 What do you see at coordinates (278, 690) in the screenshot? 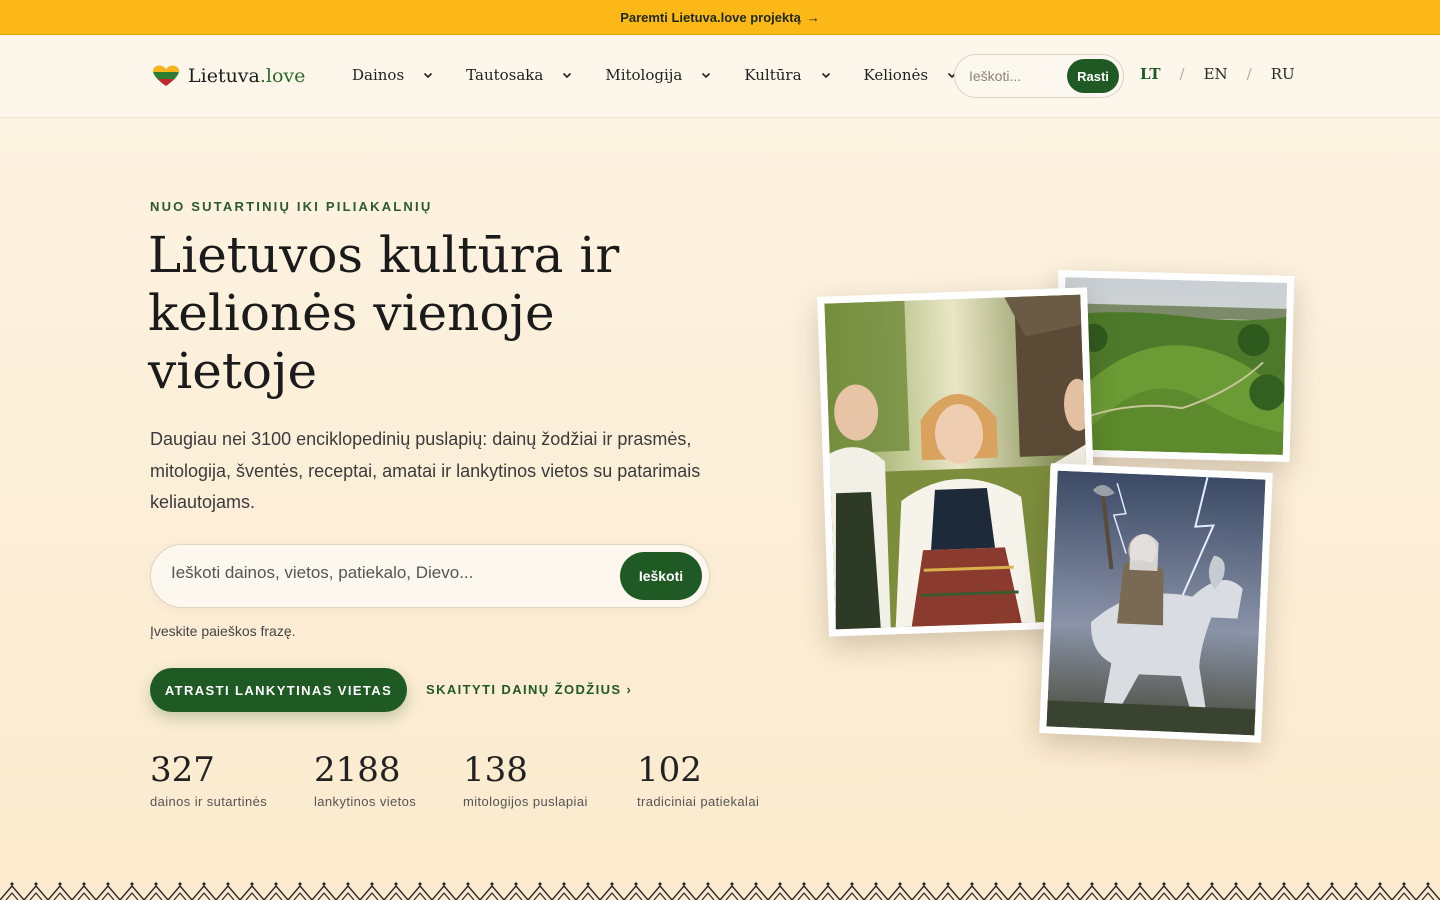
I see `find-places-button: ATRASTI LANKYTINAS VIETAS` at bounding box center [278, 690].